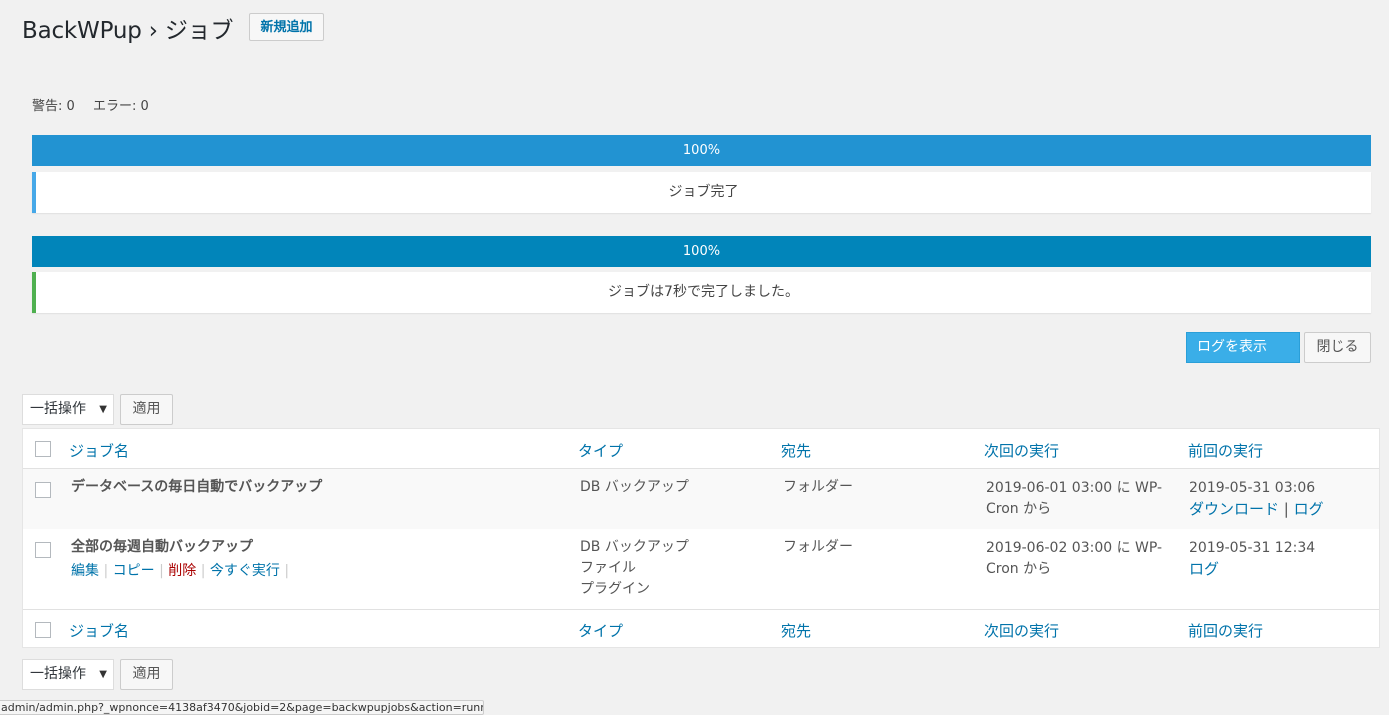 The image size is (1389, 715). What do you see at coordinates (53, 106) in the screenshot?
I see `warning-count: 警告: 0` at bounding box center [53, 106].